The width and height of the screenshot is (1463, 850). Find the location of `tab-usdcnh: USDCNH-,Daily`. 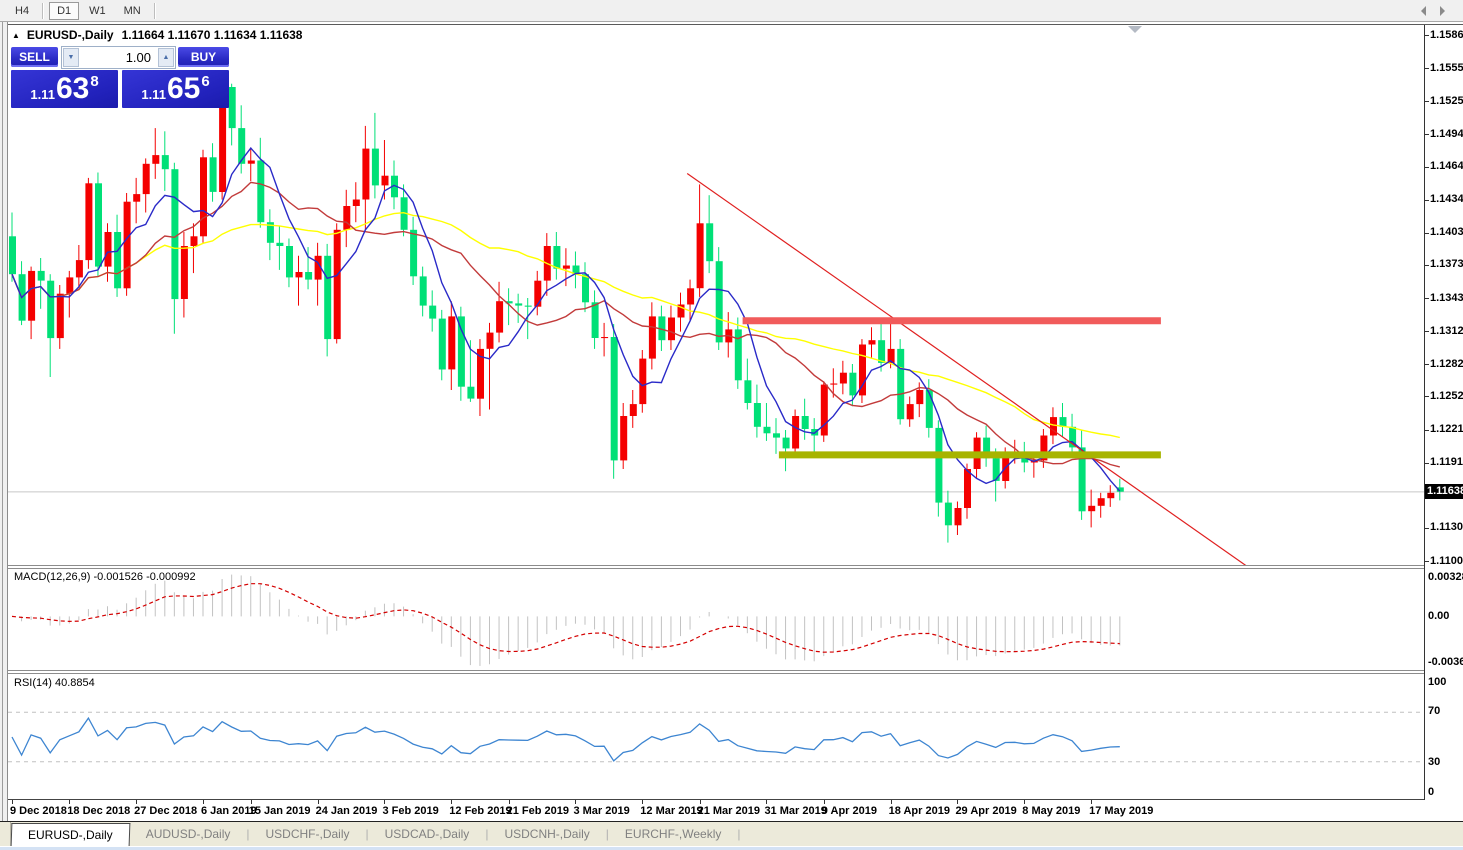

tab-usdcnh: USDCNH-,Daily is located at coordinates (546, 834).